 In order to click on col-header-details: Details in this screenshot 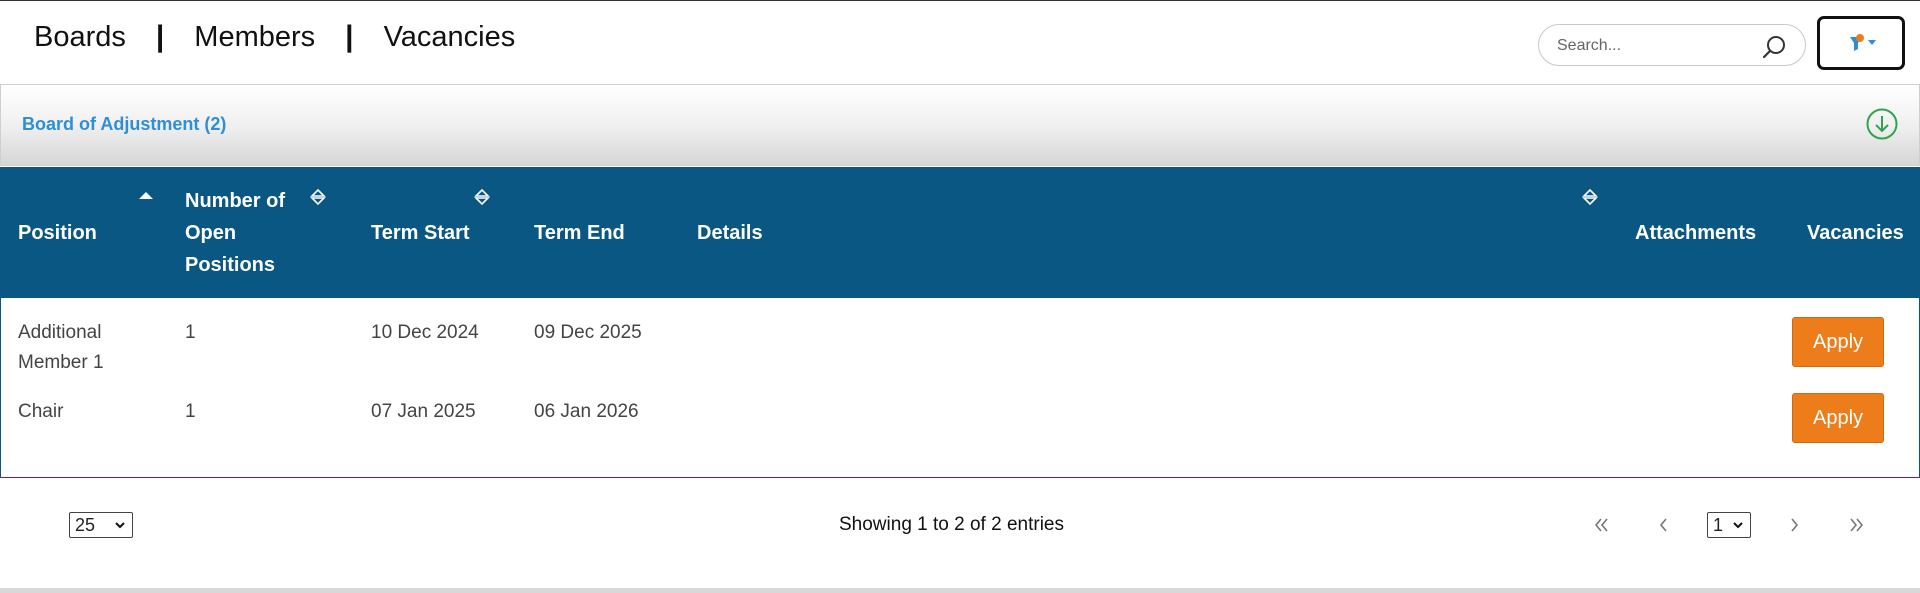, I will do `click(1149, 232)`.